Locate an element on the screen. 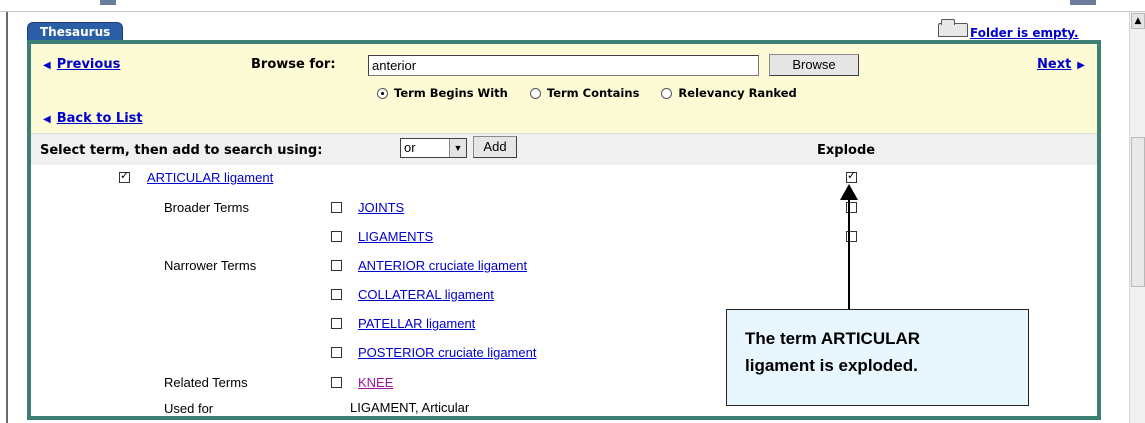 Image resolution: width=1145 pixels, height=423 pixels. folder-icon is located at coordinates (953, 28).